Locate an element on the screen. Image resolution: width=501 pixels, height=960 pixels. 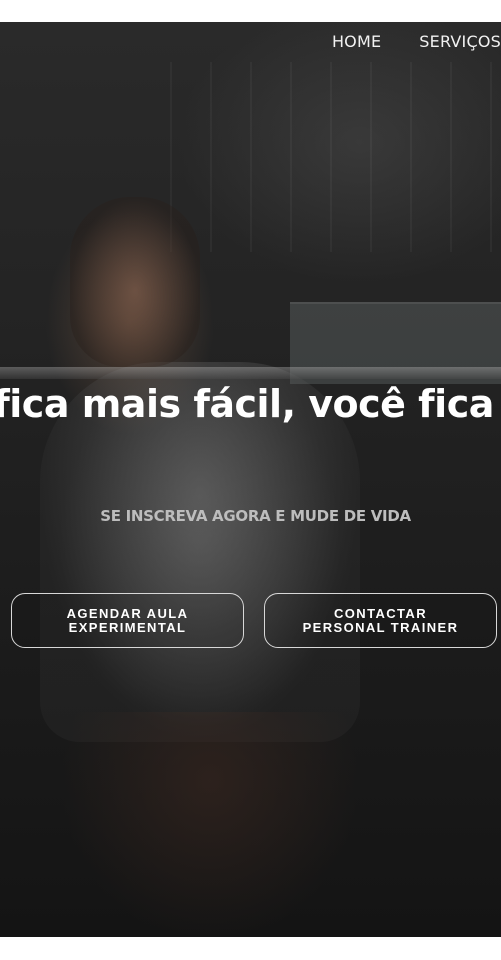
contact-personal-trainer-button: CONTACTAR PERSONAL TRAINER is located at coordinates (380, 620).